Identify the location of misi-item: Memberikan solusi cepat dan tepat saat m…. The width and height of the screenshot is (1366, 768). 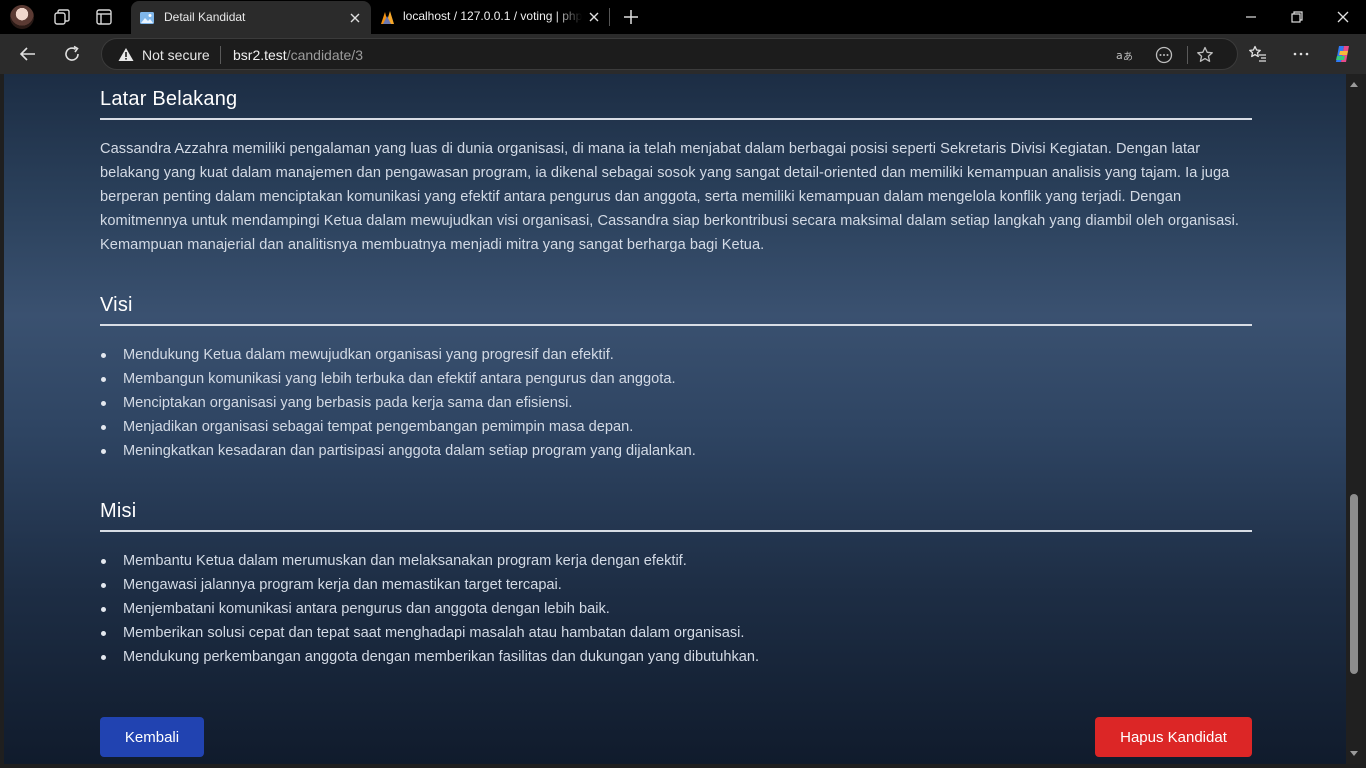
(676, 633).